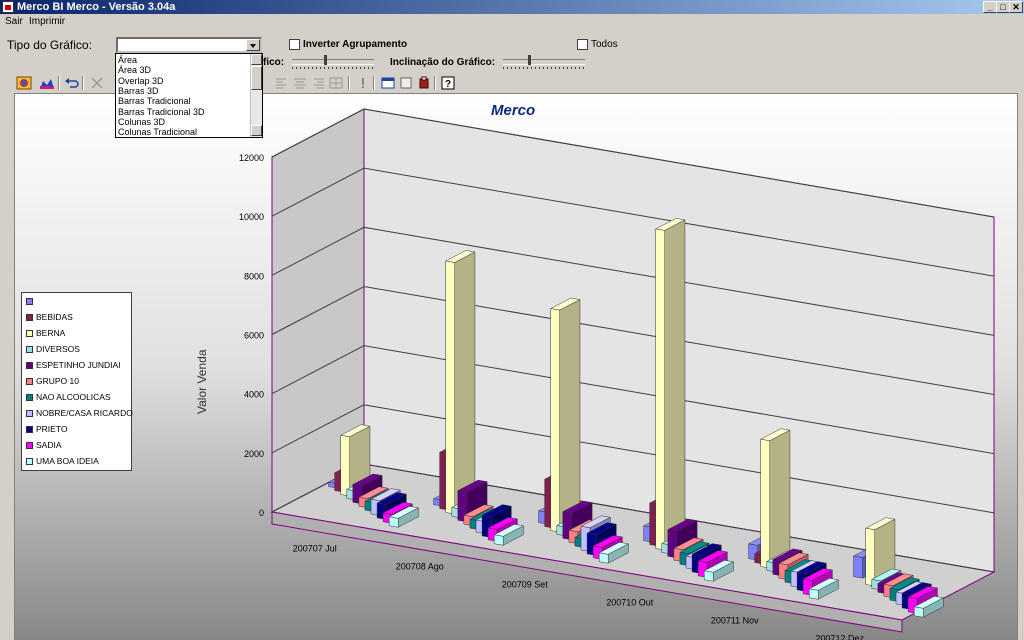  What do you see at coordinates (154, 101) in the screenshot?
I see `dropdown-option: Barras Tradicional` at bounding box center [154, 101].